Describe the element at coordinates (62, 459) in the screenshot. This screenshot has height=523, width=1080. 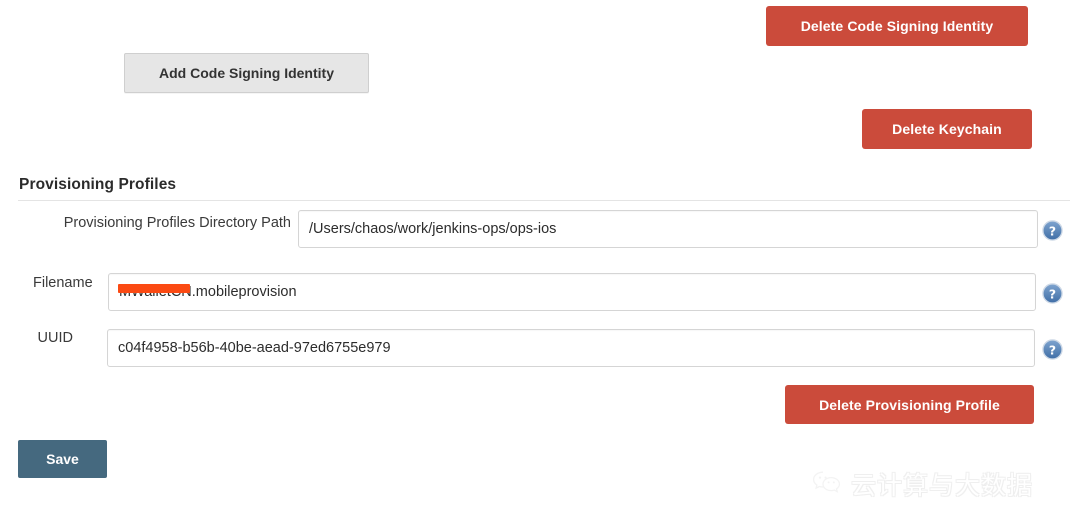
I see `save-button: Save` at that location.